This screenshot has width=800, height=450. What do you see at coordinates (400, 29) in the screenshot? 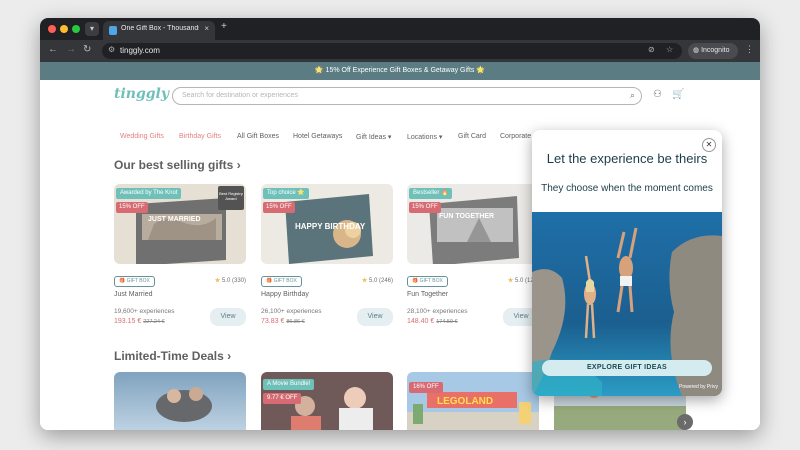
I see `tab-strip: ▾ One Gift Box - Thousands of × +` at bounding box center [400, 29].